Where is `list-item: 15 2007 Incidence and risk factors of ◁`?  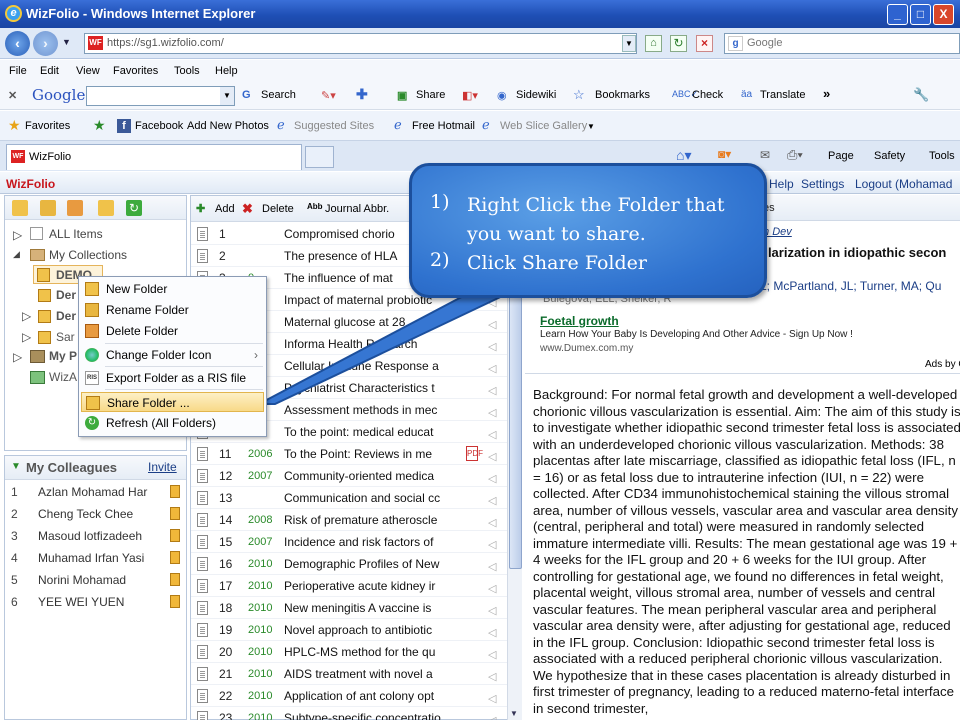 list-item: 15 2007 Incidence and risk factors of ◁ is located at coordinates (355, 542).